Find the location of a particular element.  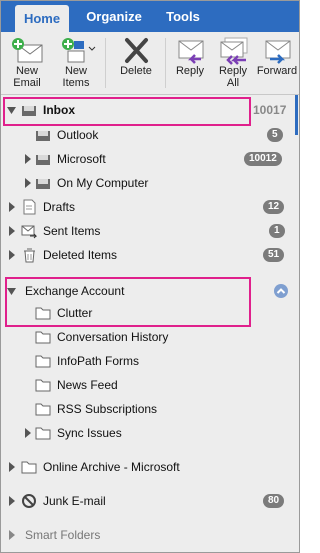

drafts-label: Drafts is located at coordinates (59, 207).